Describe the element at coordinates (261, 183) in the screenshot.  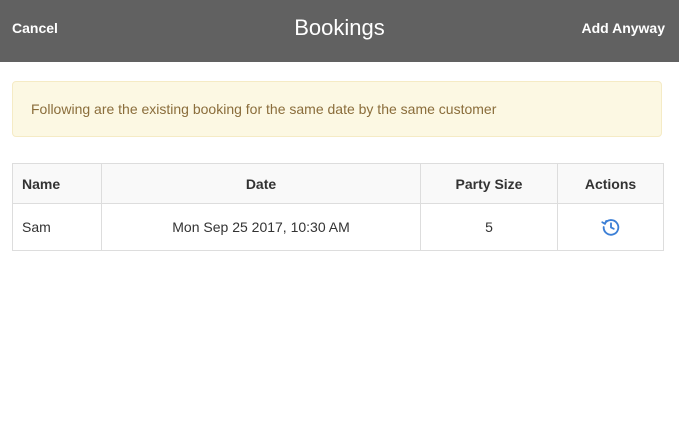
I see `column-header-date: Date` at that location.